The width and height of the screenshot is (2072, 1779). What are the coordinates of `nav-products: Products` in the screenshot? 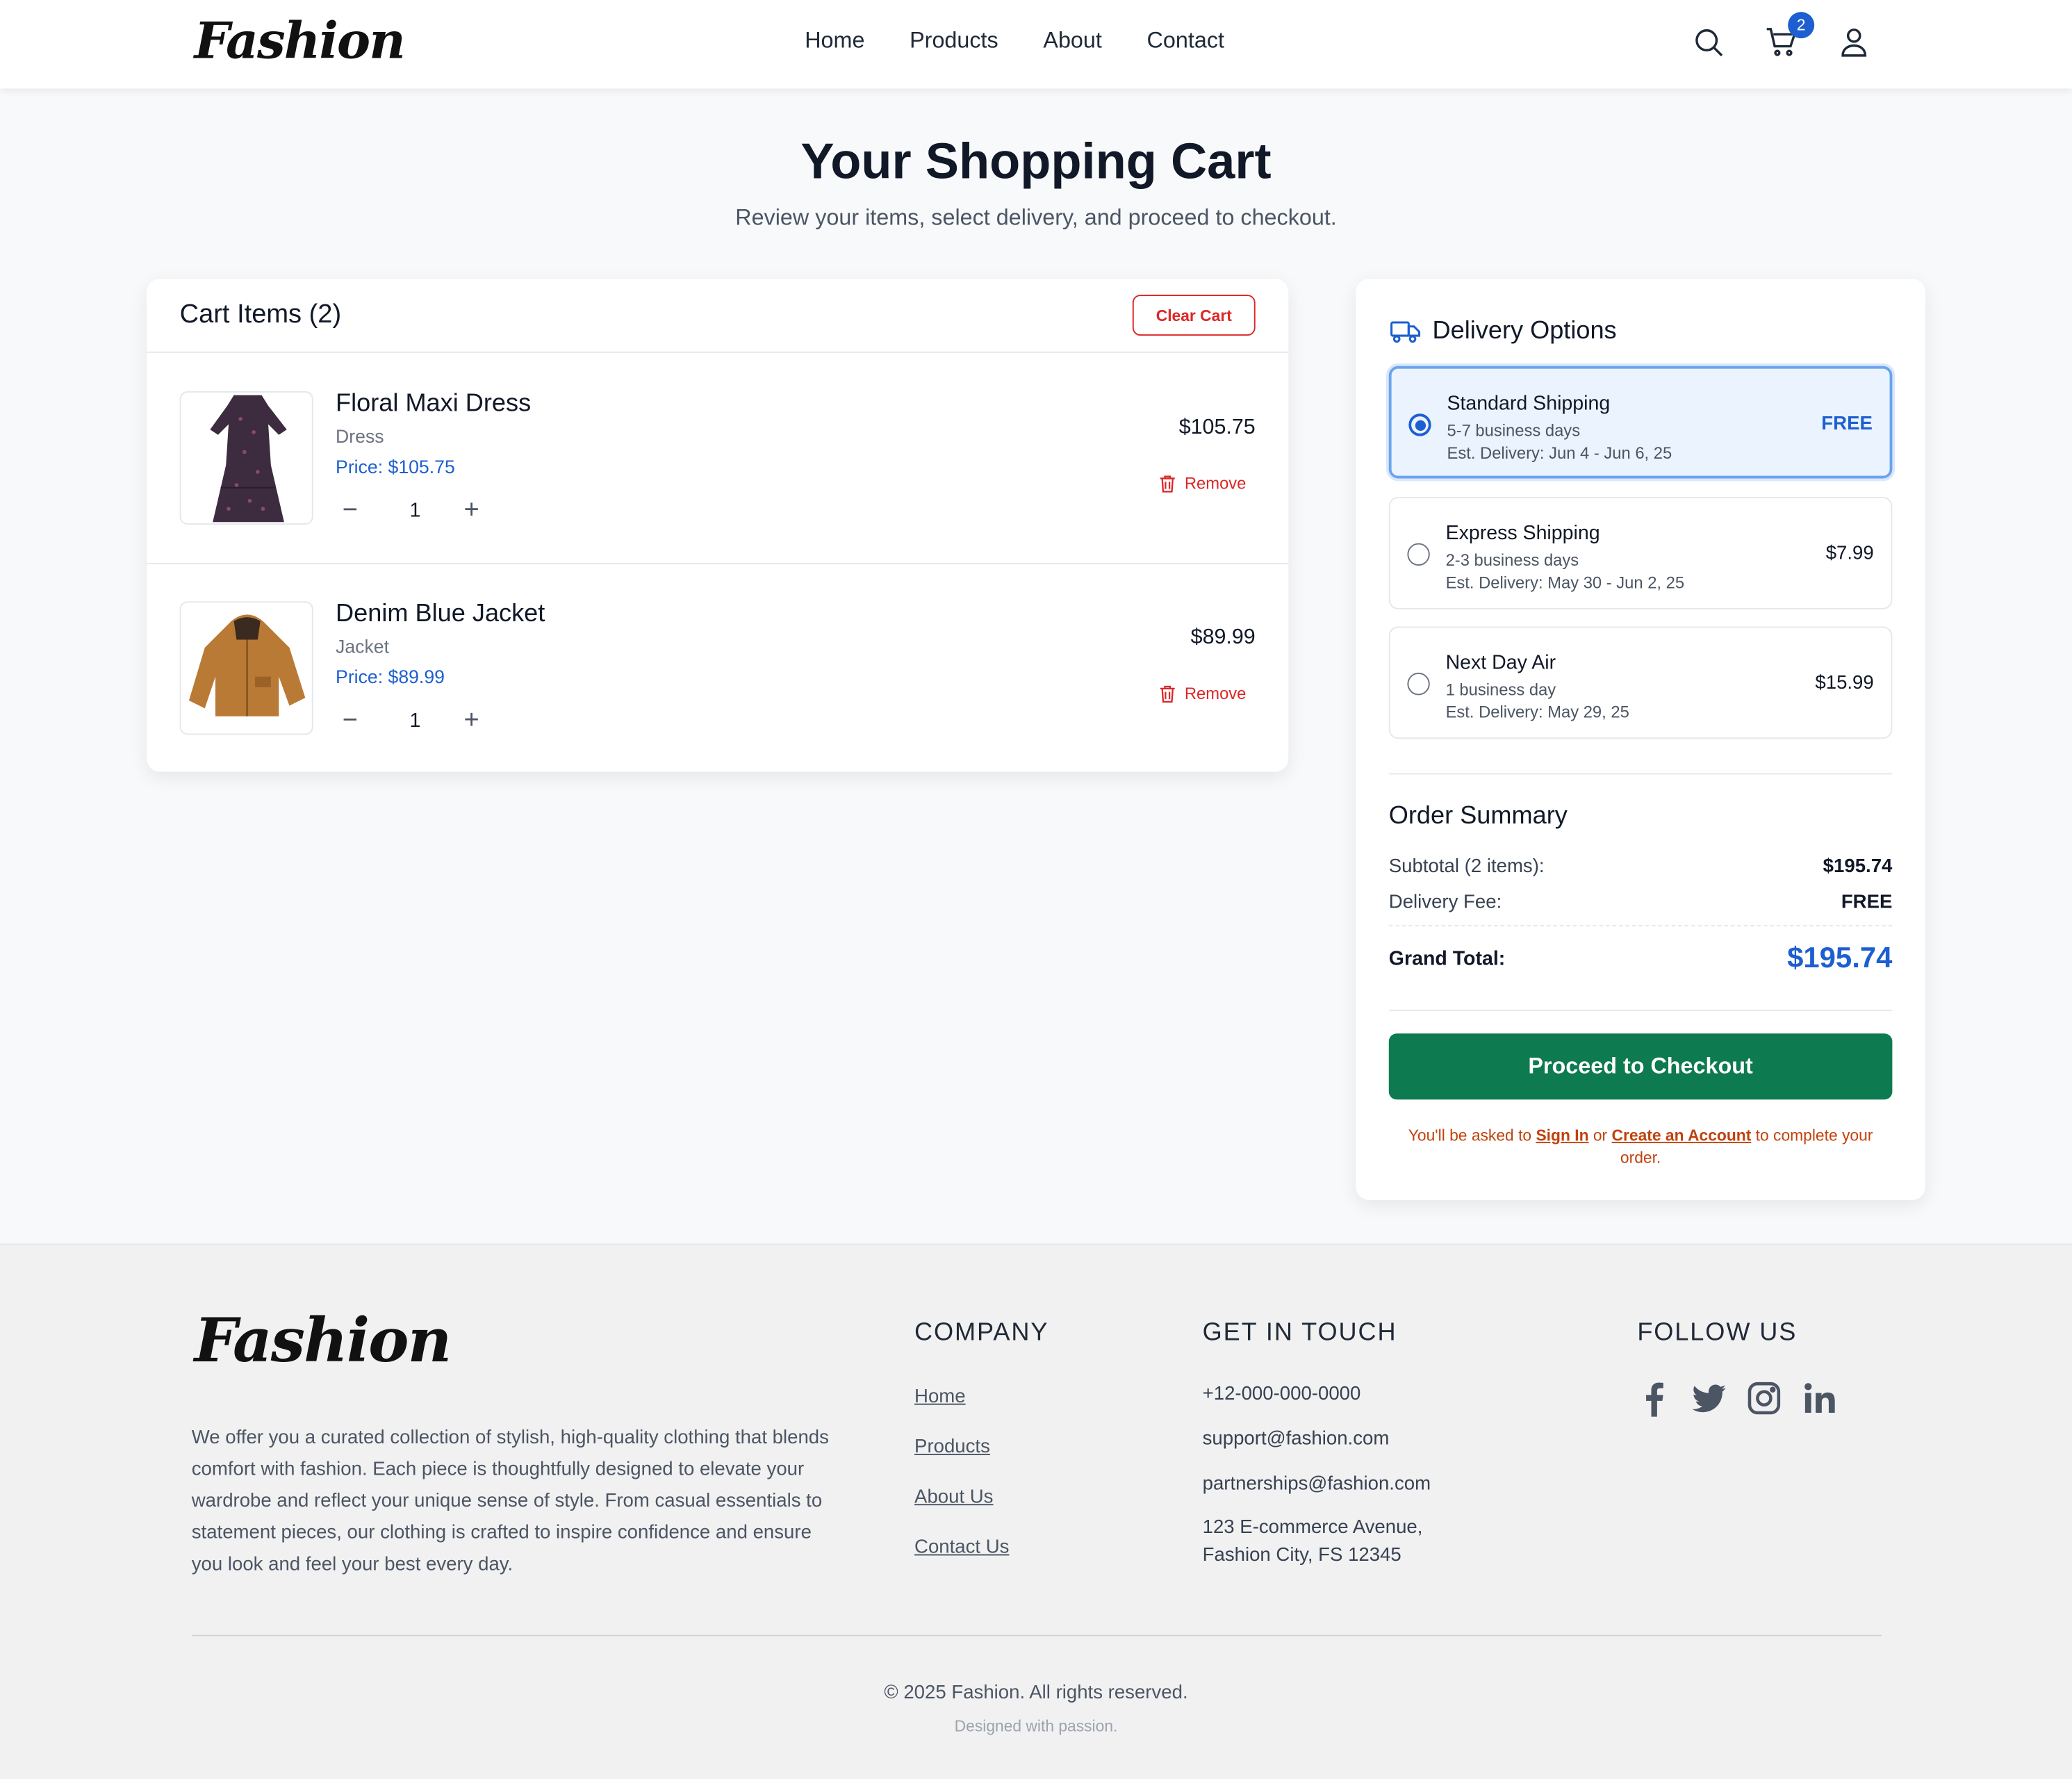 It's located at (954, 41).